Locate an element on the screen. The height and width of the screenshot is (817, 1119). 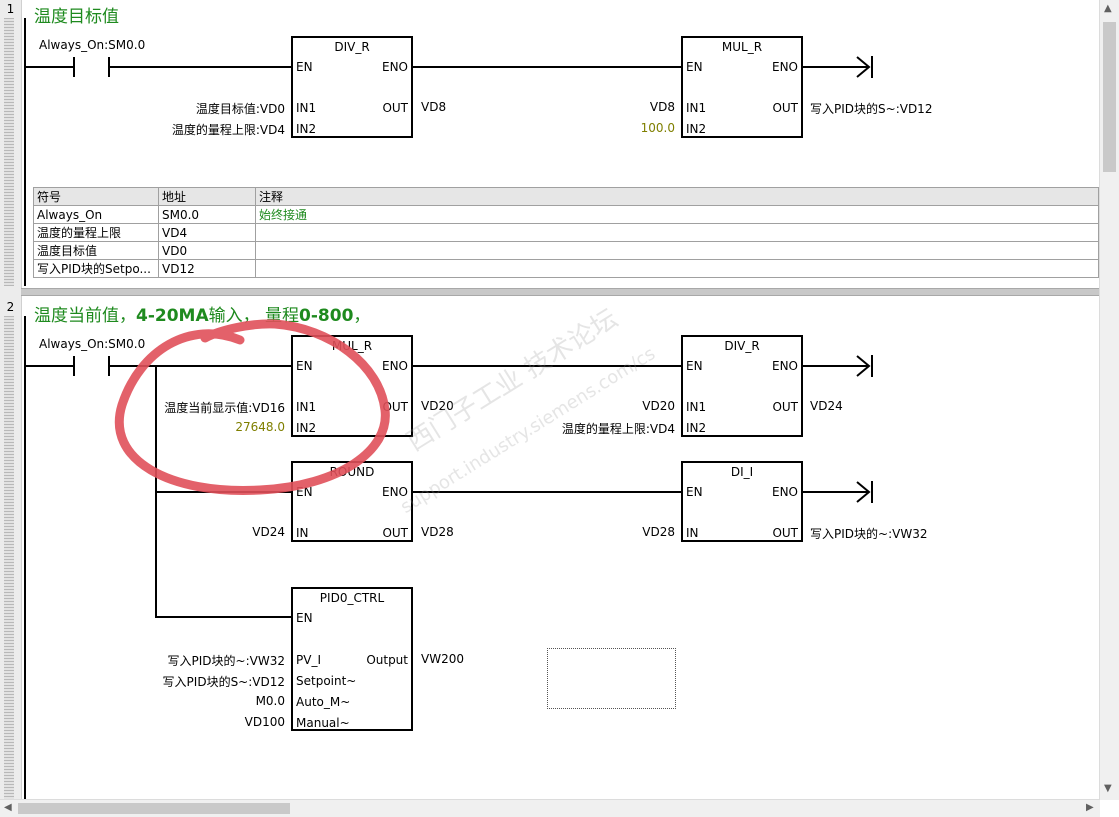
table-row: Always_On SM0.0 始终接通 is located at coordinates (566, 214).